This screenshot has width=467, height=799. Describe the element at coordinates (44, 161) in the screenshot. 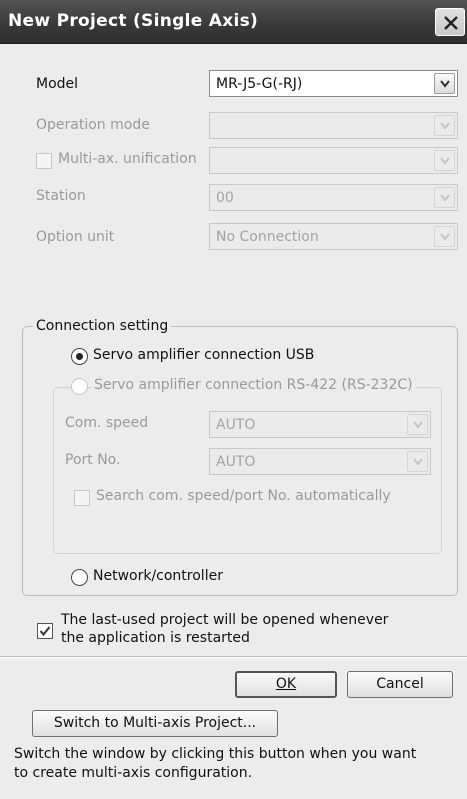

I see `multi-axis-checkbox` at that location.